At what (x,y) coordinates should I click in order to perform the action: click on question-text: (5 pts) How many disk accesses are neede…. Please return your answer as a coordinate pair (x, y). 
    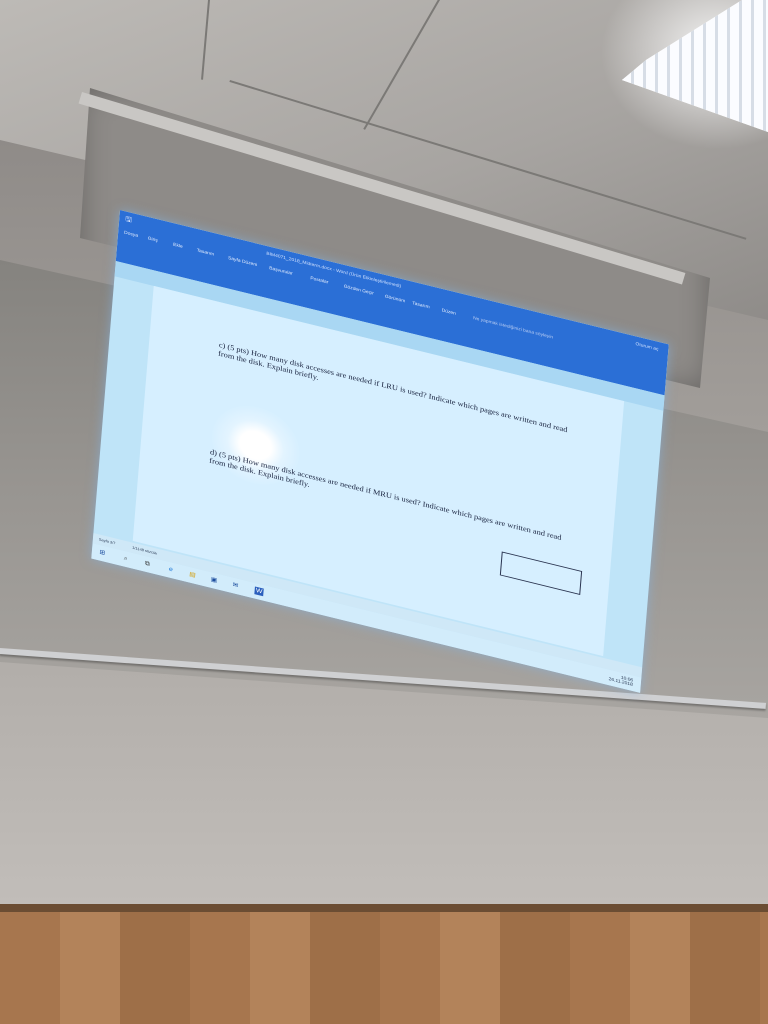
    Looking at the image, I should click on (385, 495).